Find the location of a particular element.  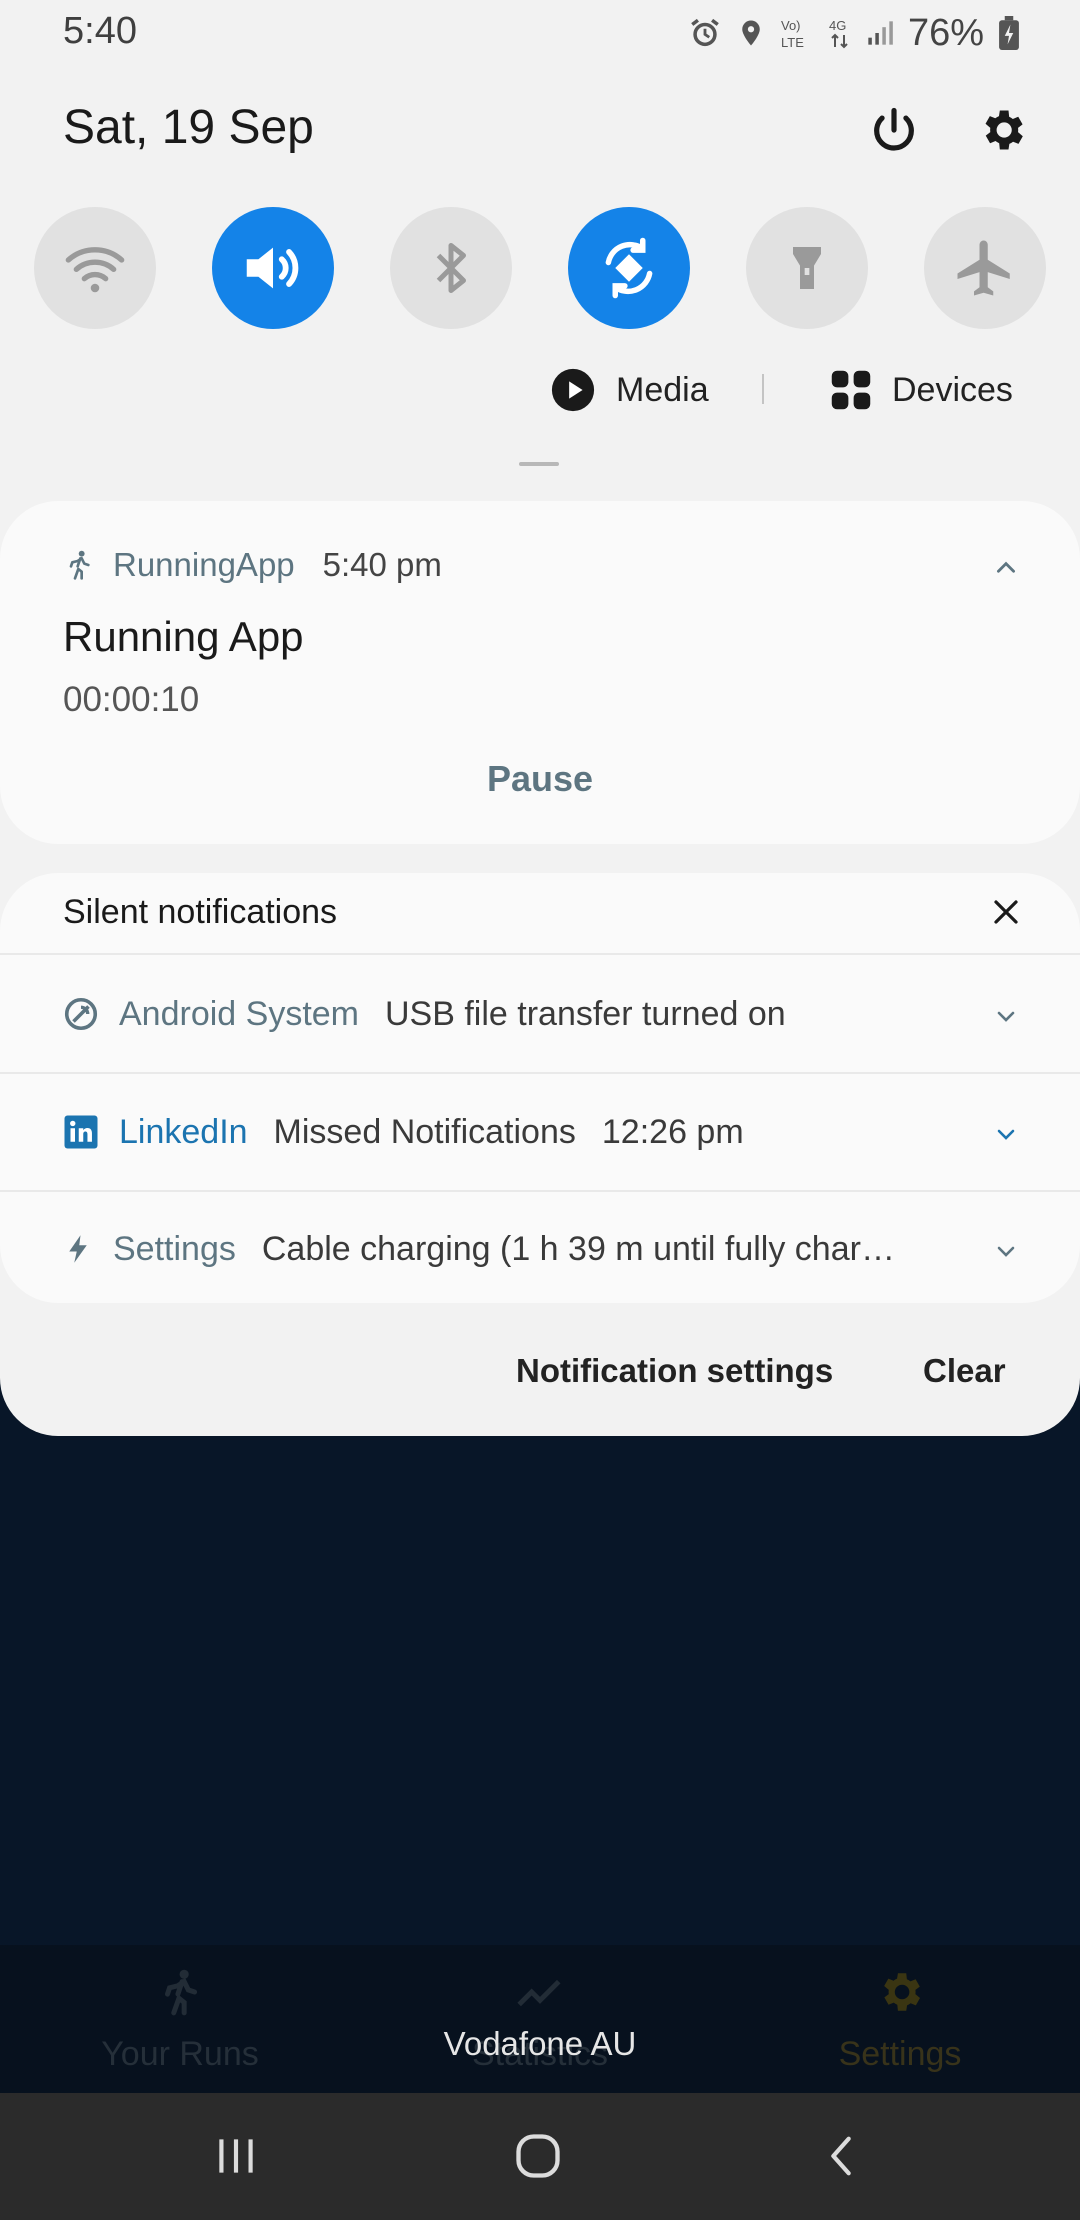

close-icon is located at coordinates (1006, 912).